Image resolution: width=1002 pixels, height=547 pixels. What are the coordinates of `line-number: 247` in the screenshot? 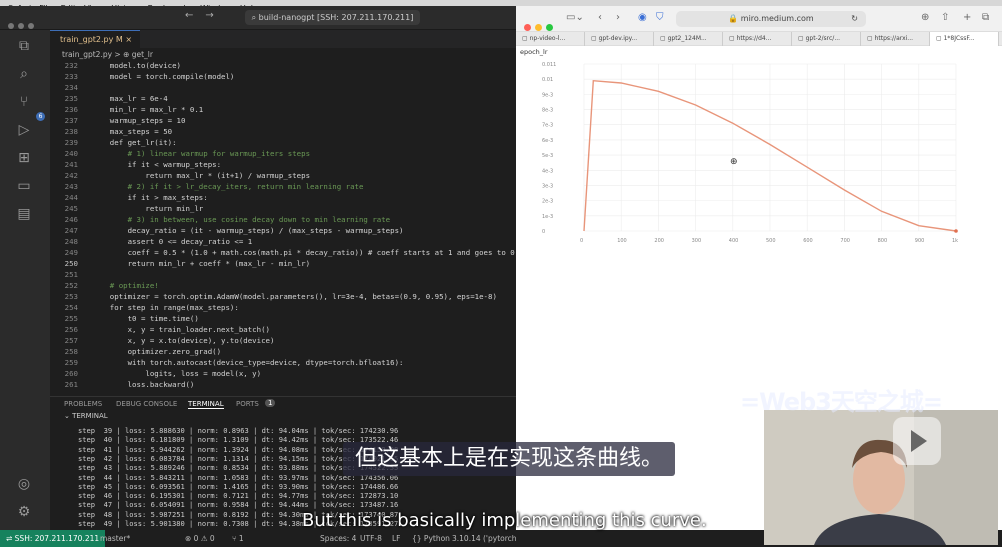 It's located at (71, 230).